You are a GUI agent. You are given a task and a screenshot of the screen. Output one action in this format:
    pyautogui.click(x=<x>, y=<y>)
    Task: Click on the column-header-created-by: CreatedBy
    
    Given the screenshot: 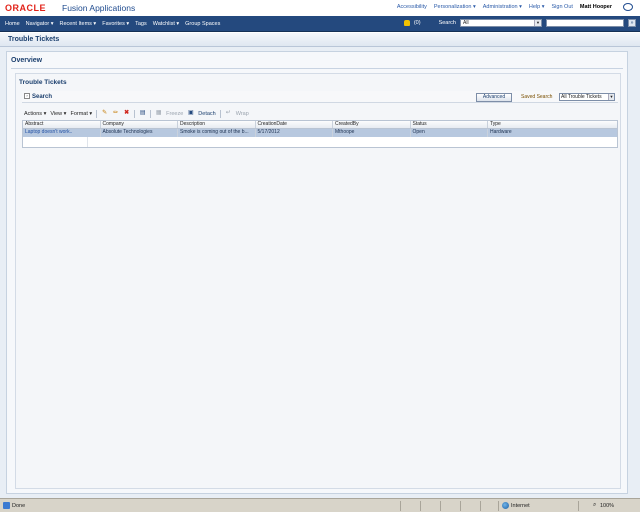 What is the action you would take?
    pyautogui.click(x=372, y=124)
    